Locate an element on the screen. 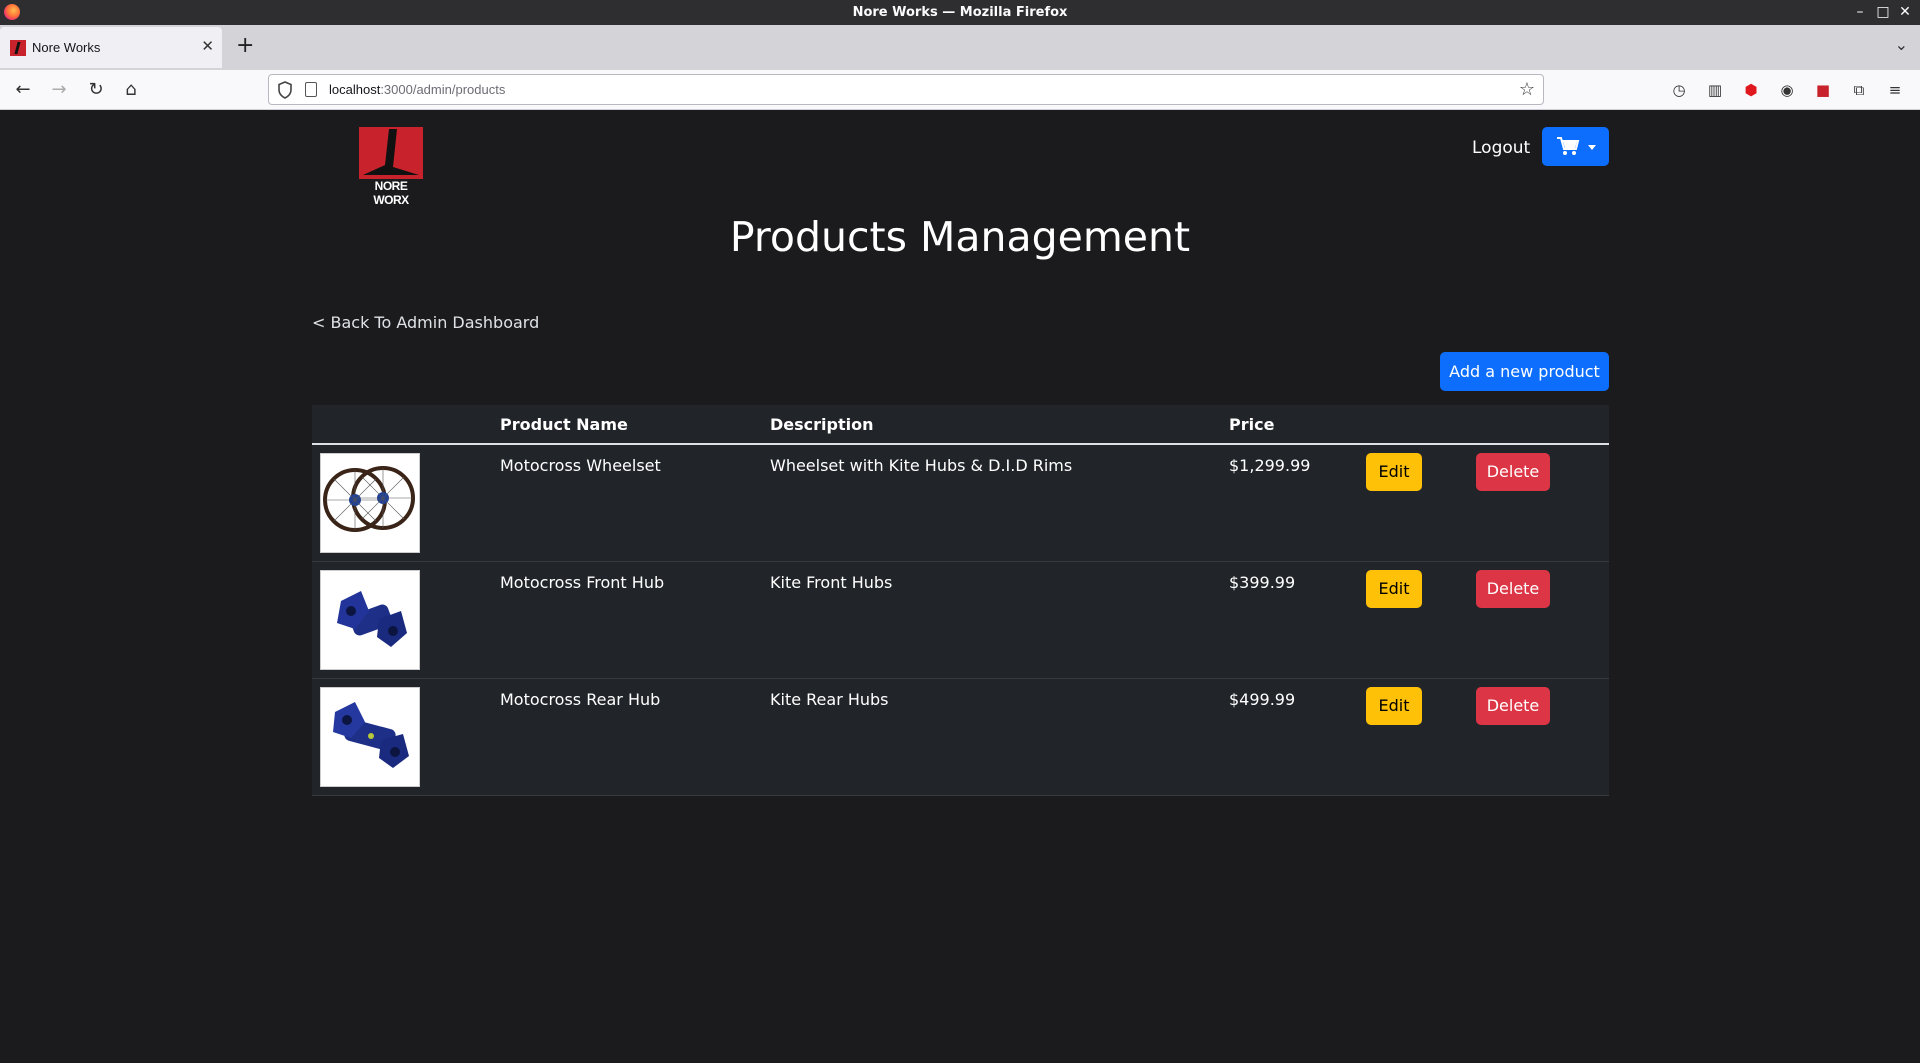 This screenshot has height=1063, width=1920. menu-hamburger-icon: ≡ is located at coordinates (1895, 90).